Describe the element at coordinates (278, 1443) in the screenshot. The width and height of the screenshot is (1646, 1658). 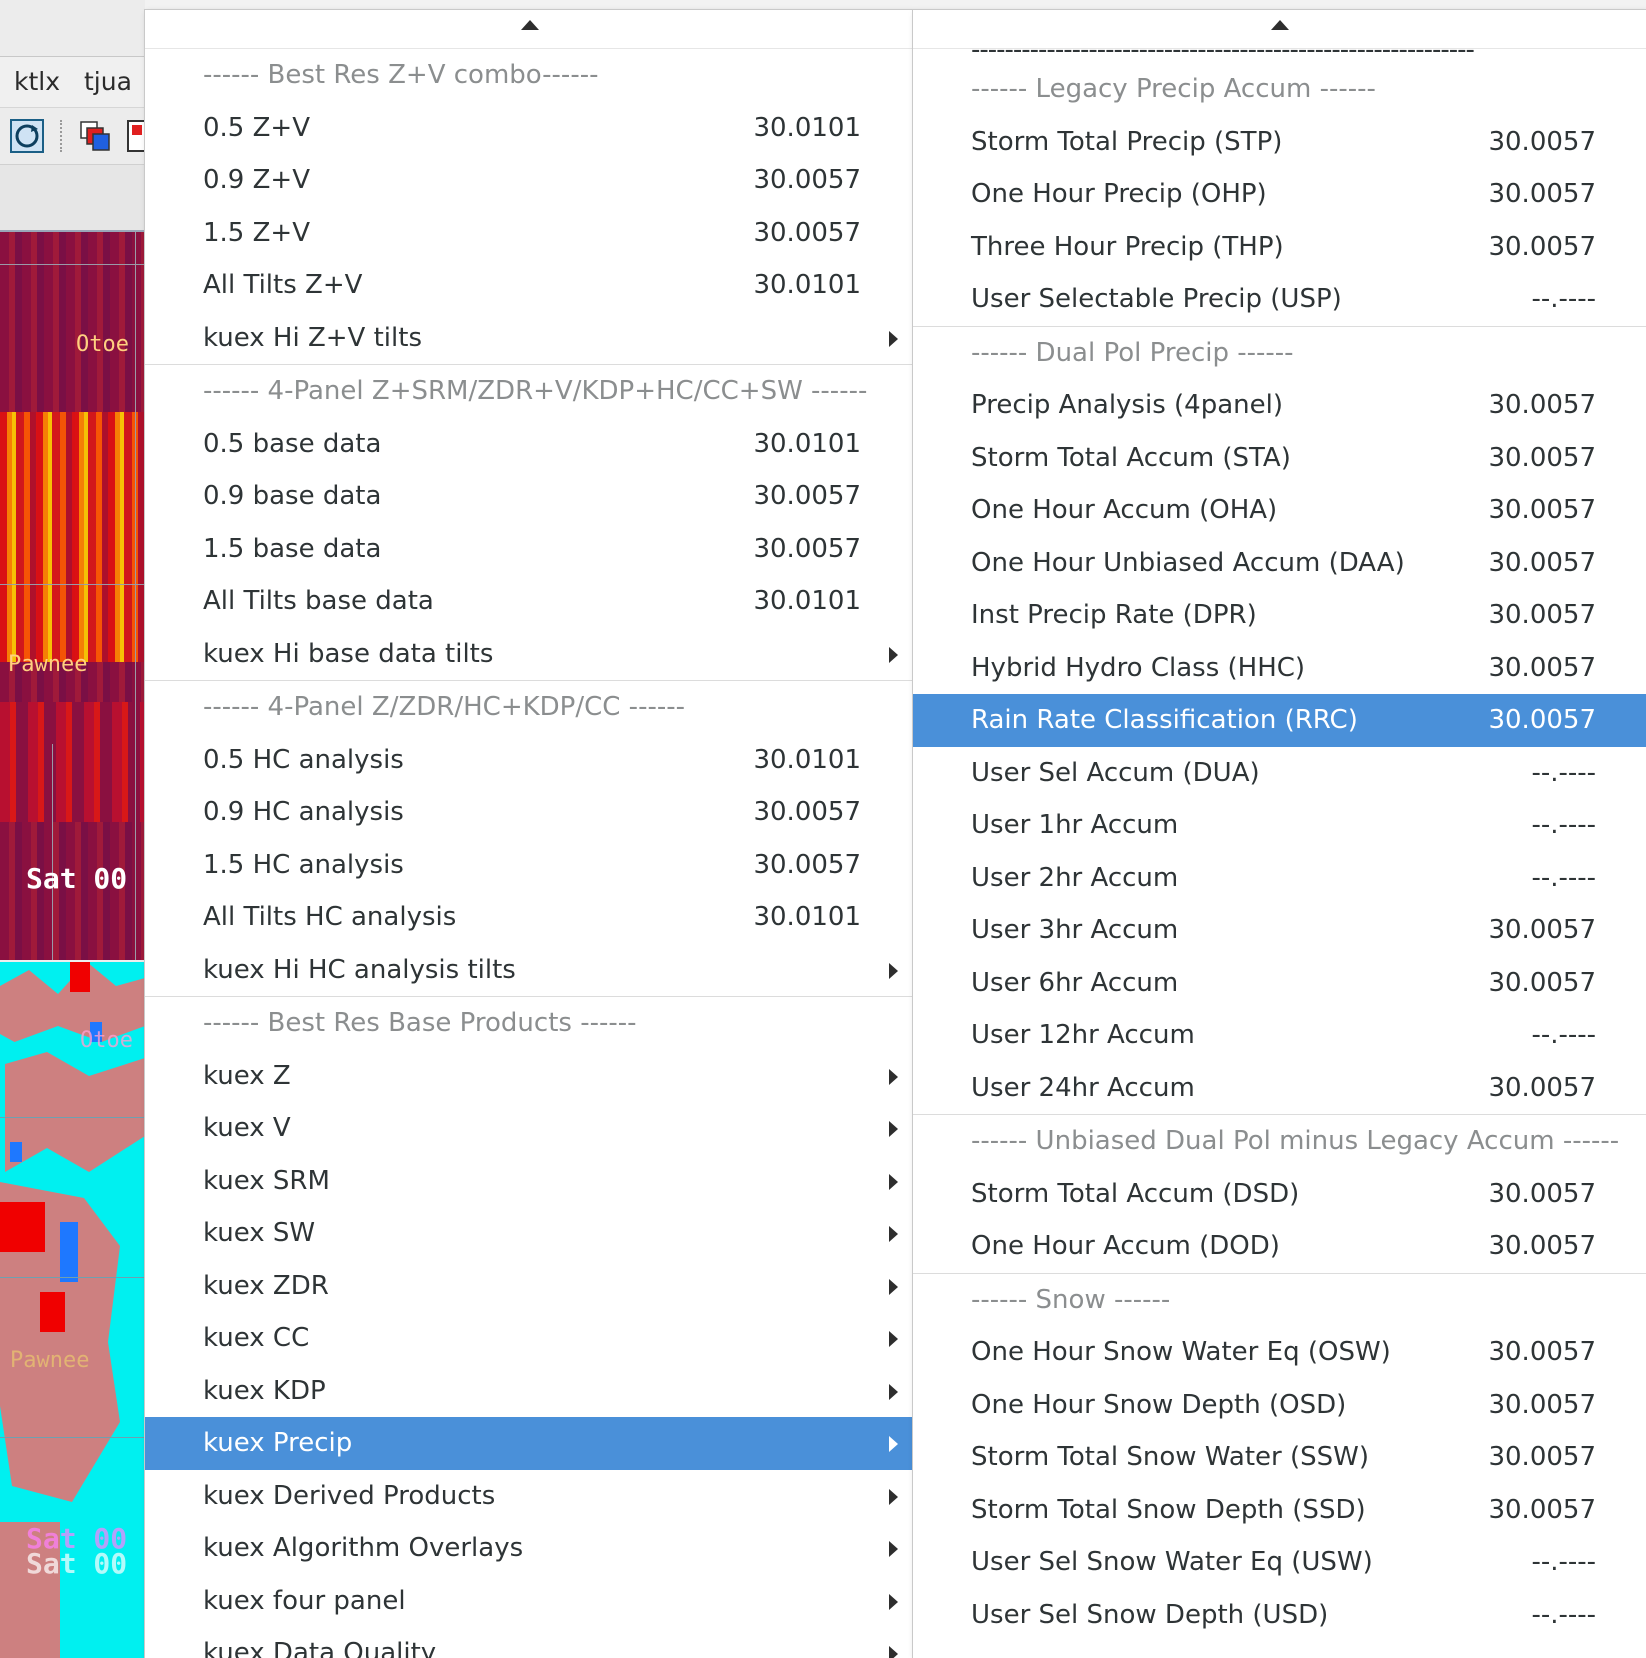
I see `menu-item-label: kuex Precip` at that location.